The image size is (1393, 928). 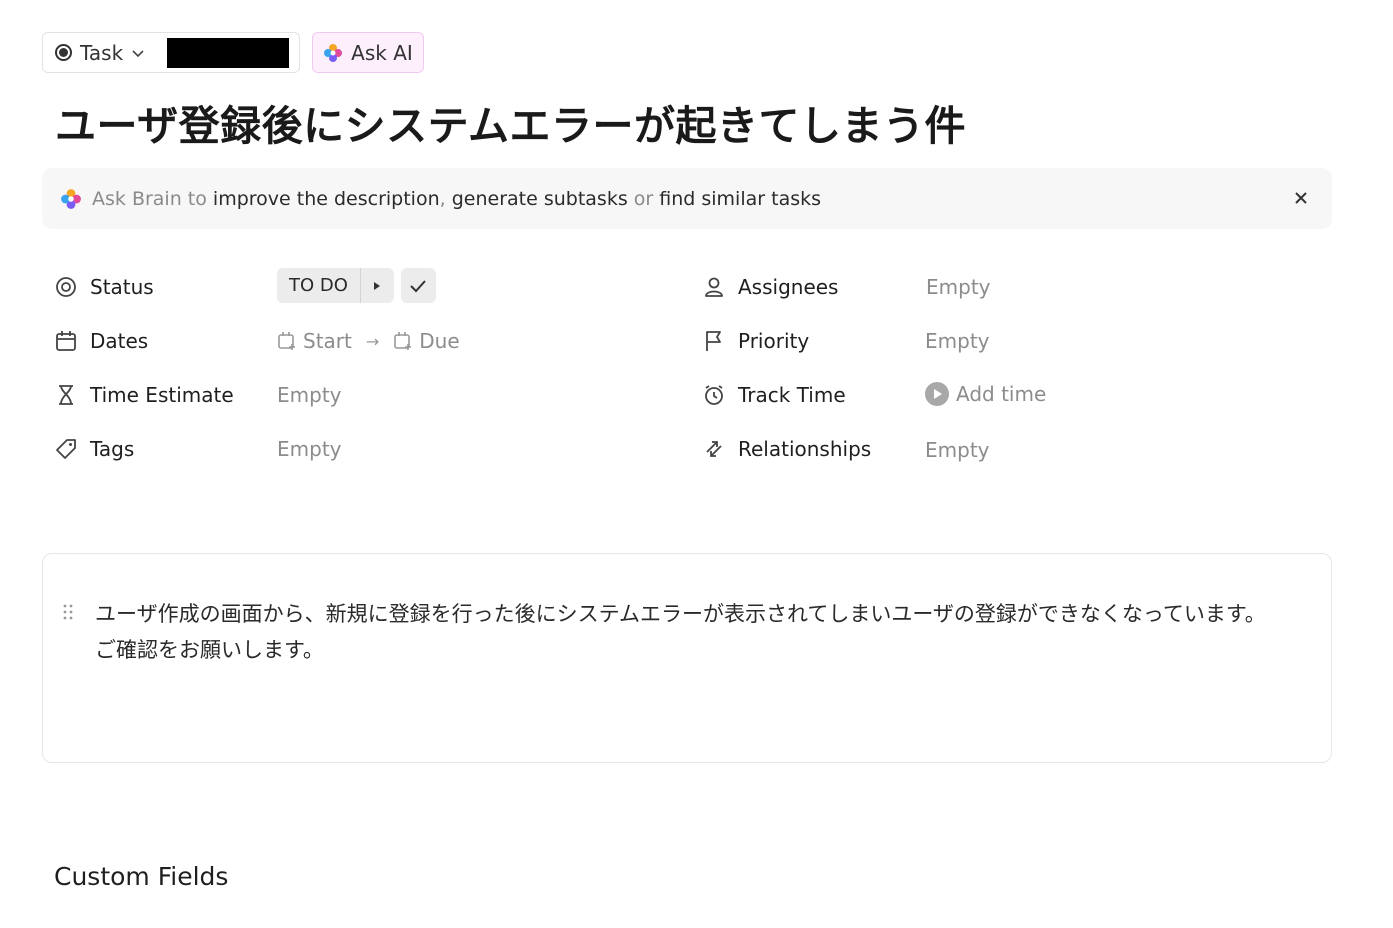 What do you see at coordinates (957, 341) in the screenshot?
I see `priority-value: Empty` at bounding box center [957, 341].